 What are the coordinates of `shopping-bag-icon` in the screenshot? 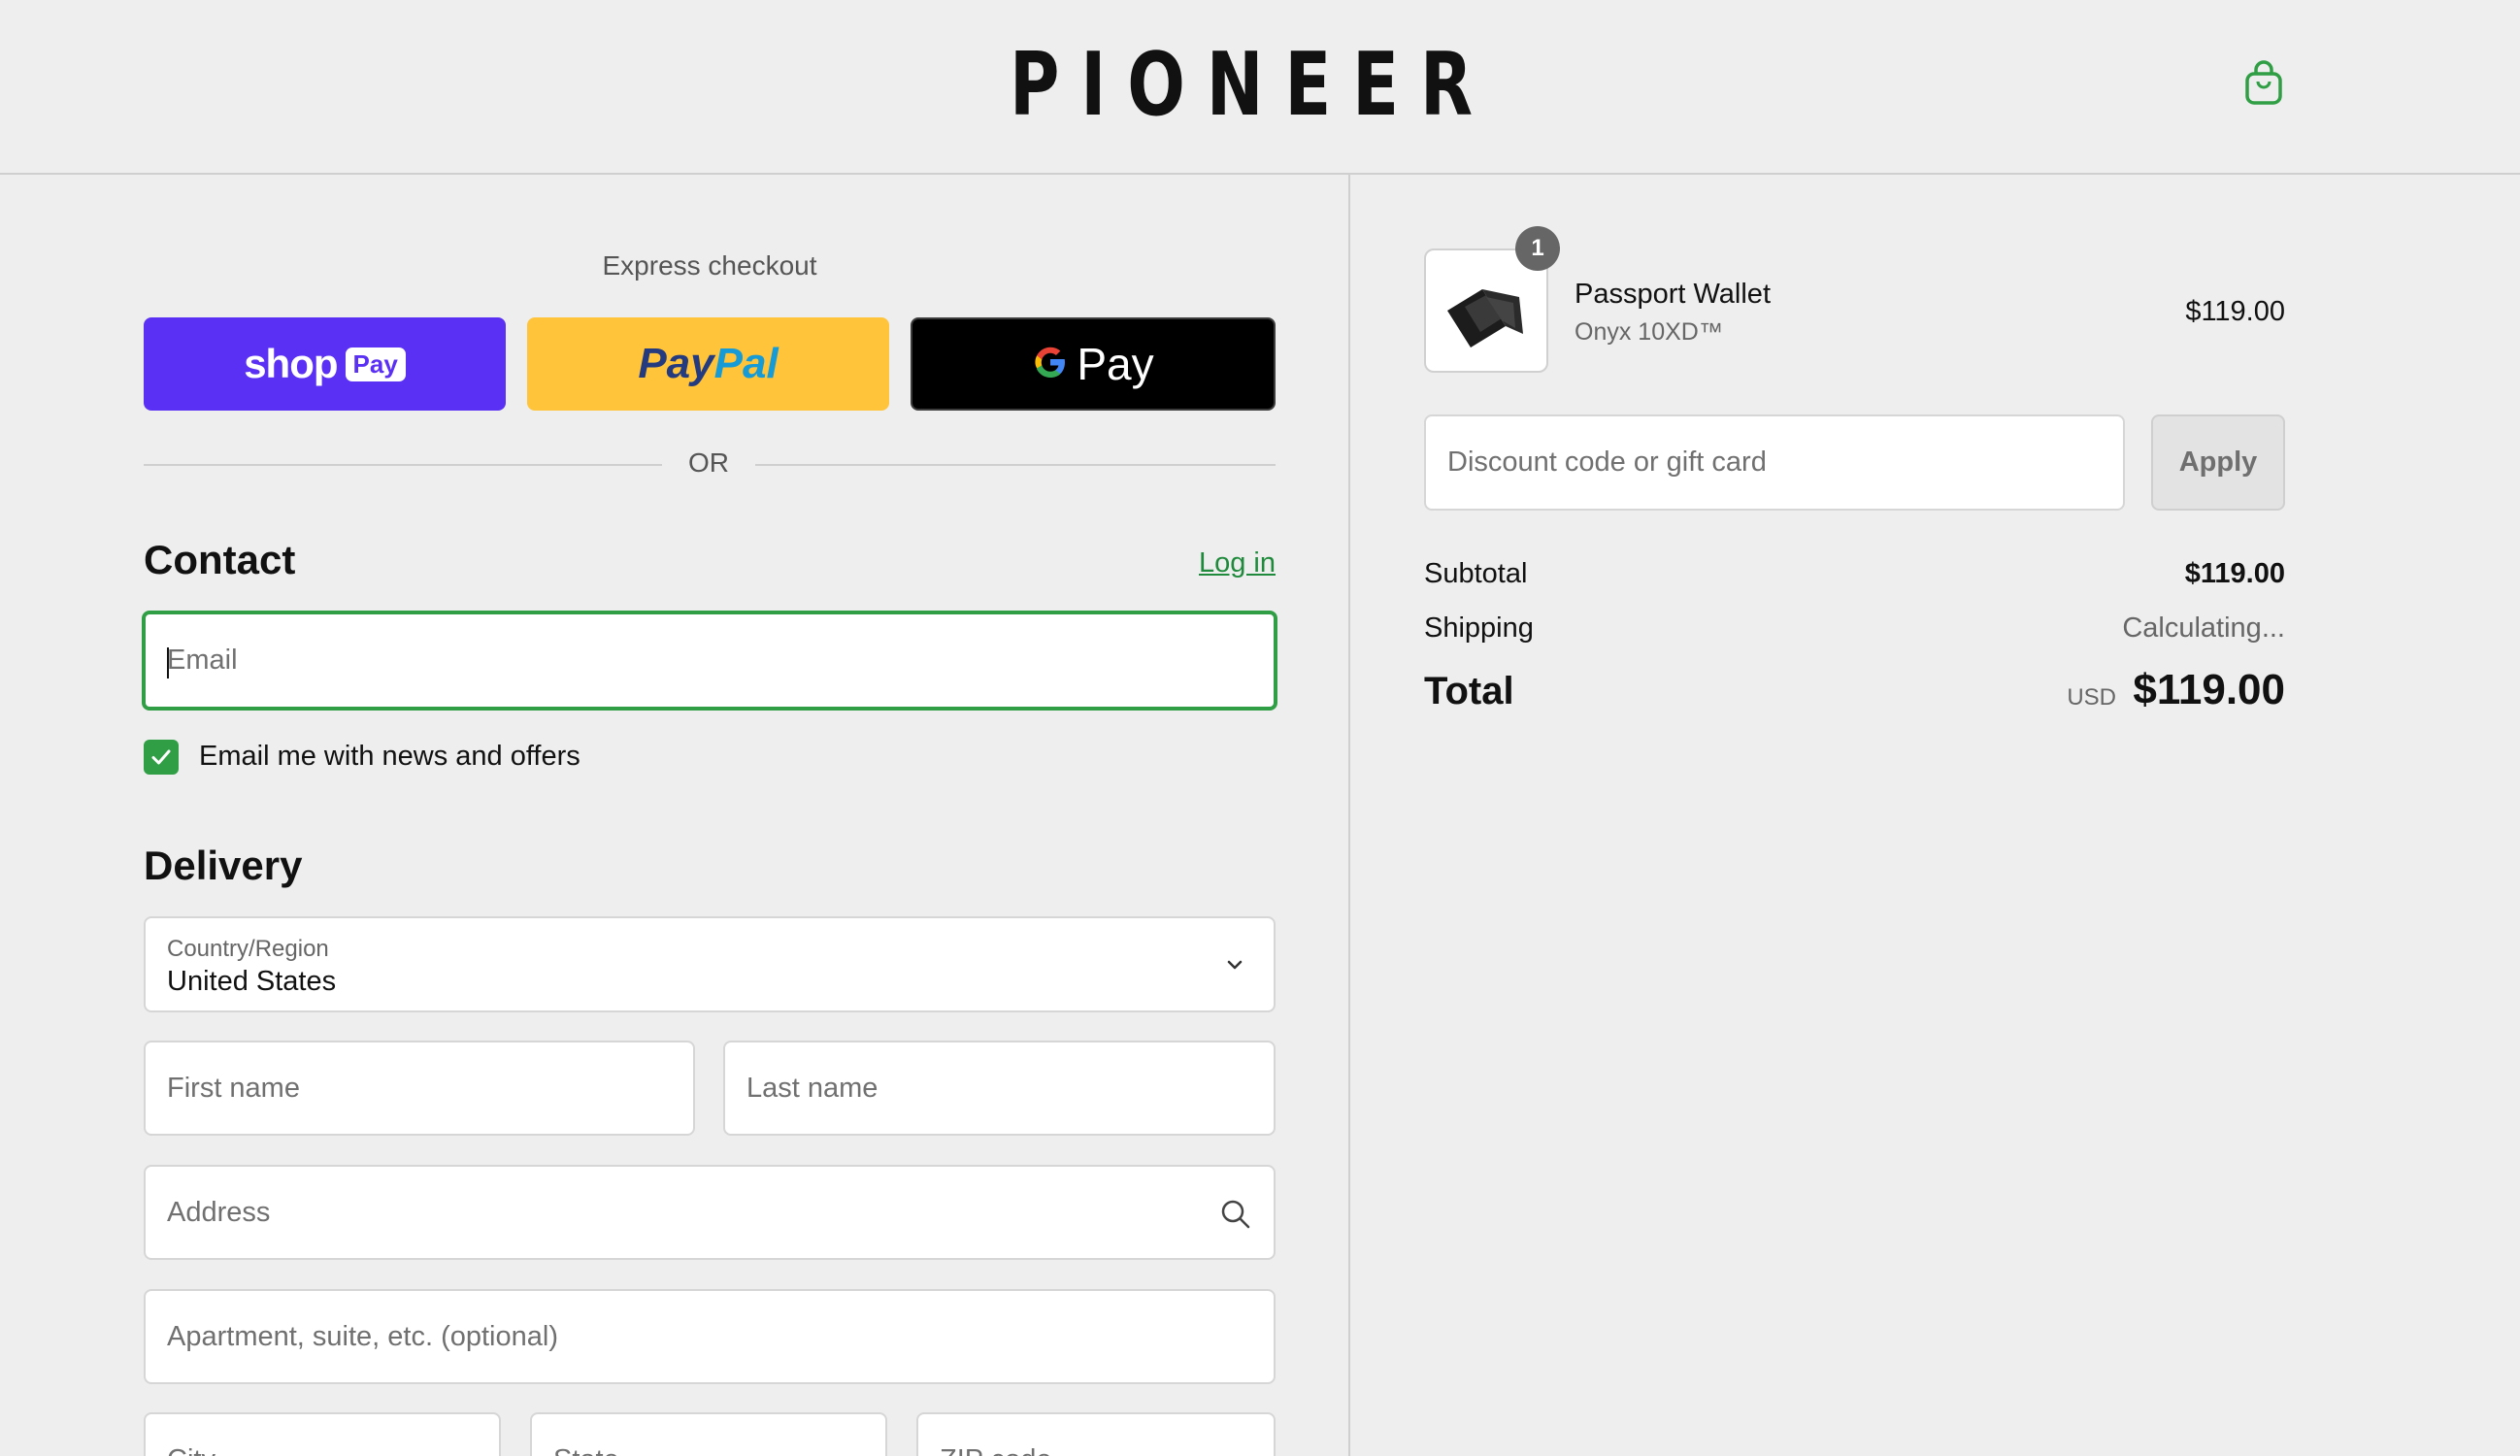 It's located at (2263, 83).